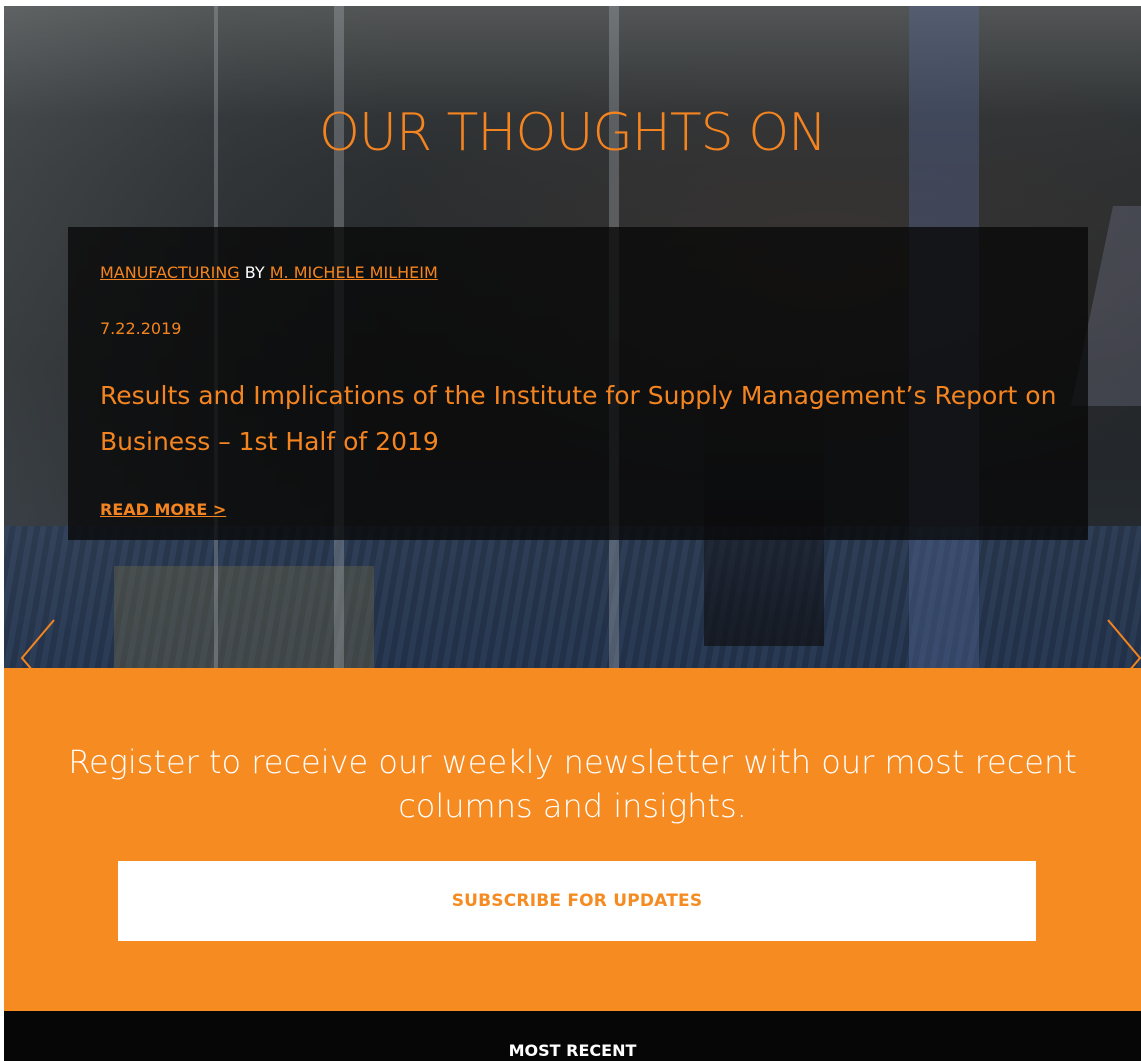  I want to click on subscribe-button: SUBSCRIBE FOR UPDATES, so click(577, 901).